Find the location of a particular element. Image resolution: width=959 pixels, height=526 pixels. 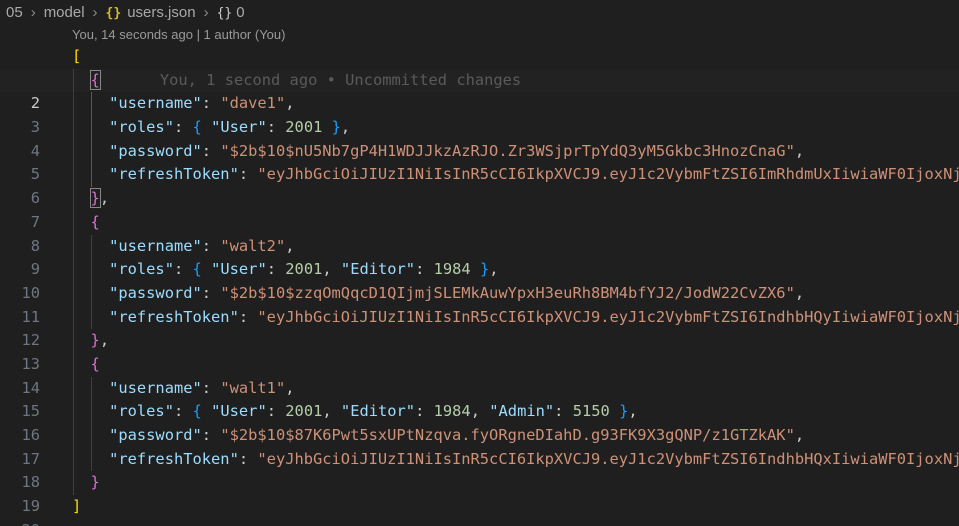

code-line: 1 [ is located at coordinates (479, 67).